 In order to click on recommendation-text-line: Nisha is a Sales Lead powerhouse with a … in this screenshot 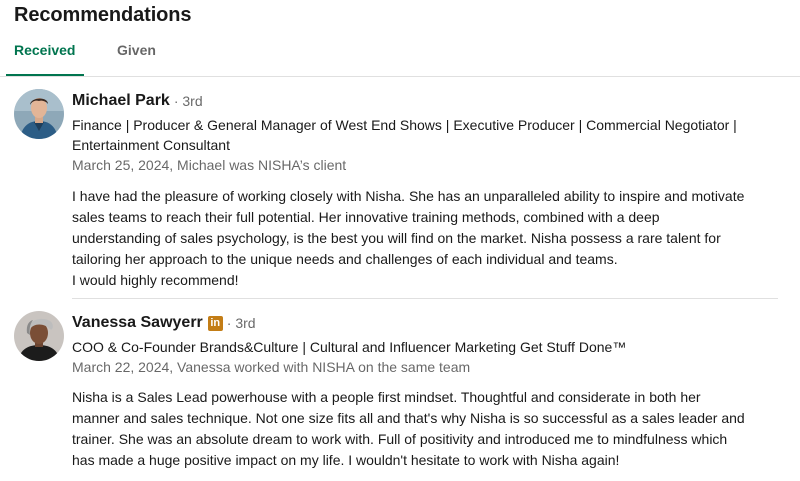, I will do `click(386, 397)`.